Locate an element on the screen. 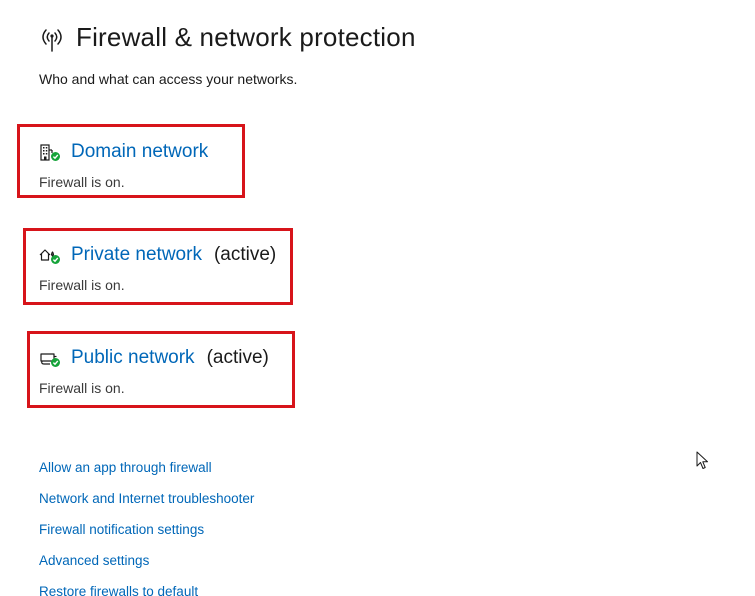  public-network-active-label: (active) is located at coordinates (237, 357).